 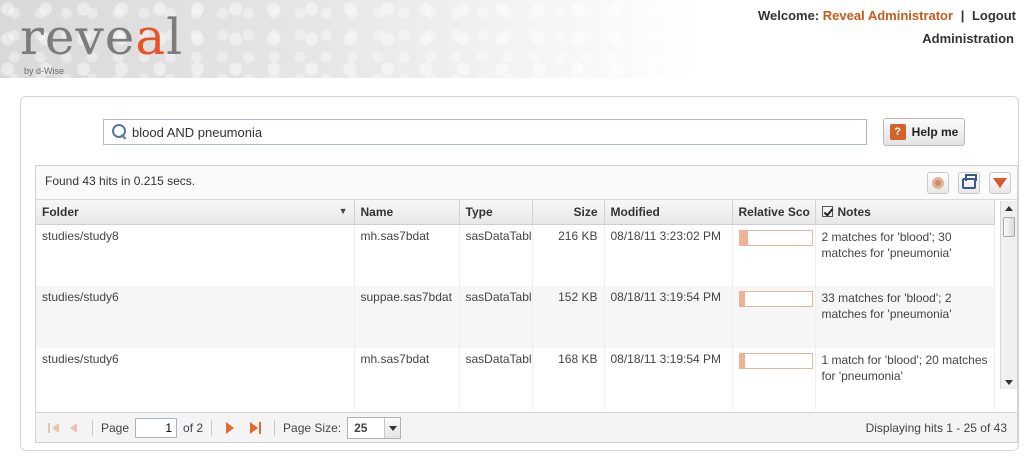 What do you see at coordinates (256, 428) in the screenshot?
I see `last-page-icon` at bounding box center [256, 428].